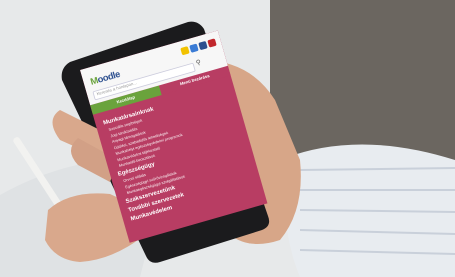  Describe the element at coordinates (109, 77) in the screenshot. I see `logo-rest: oodle` at that location.